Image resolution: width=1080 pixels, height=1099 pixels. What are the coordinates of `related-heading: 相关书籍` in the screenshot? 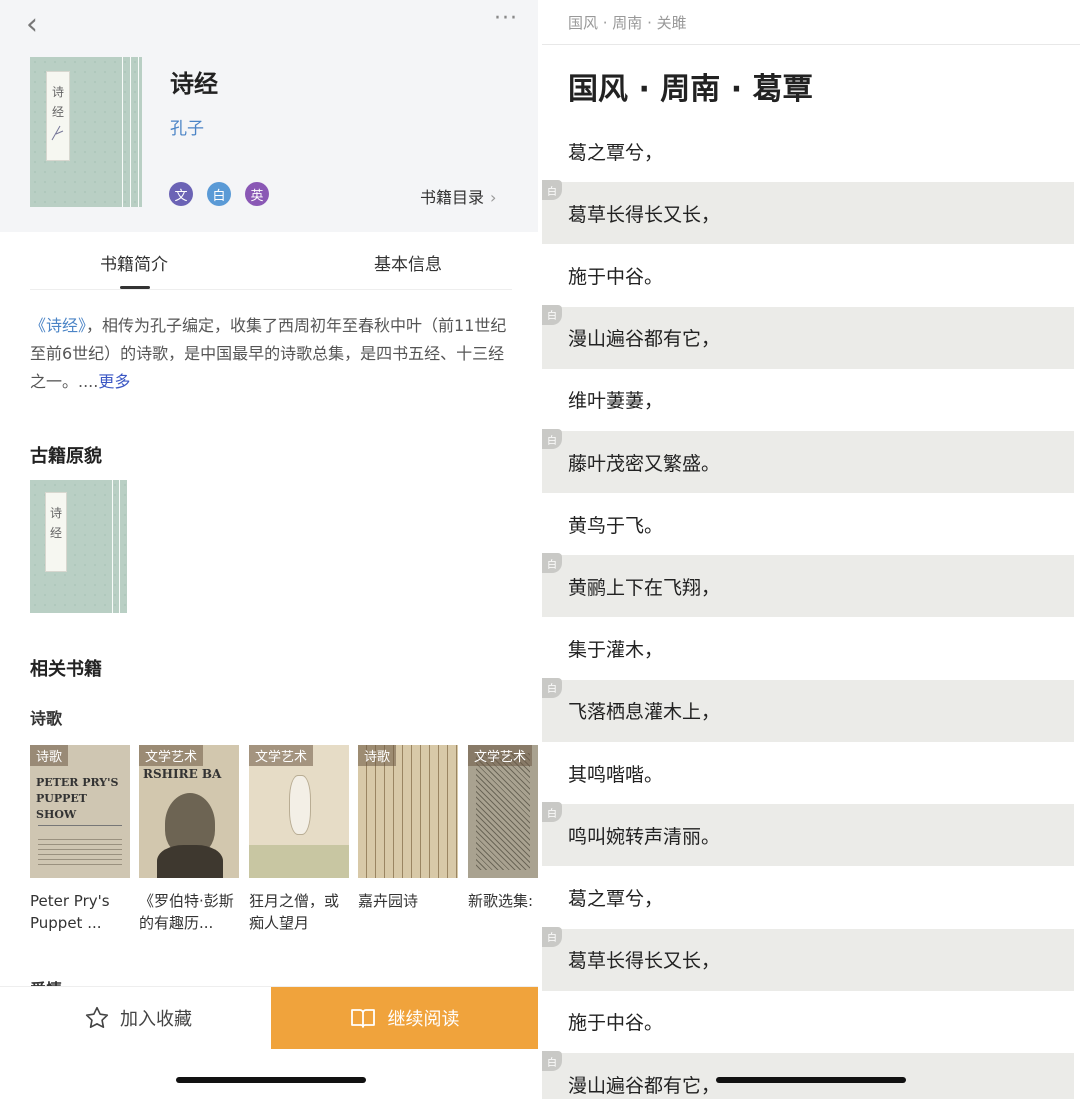 It's located at (66, 669).